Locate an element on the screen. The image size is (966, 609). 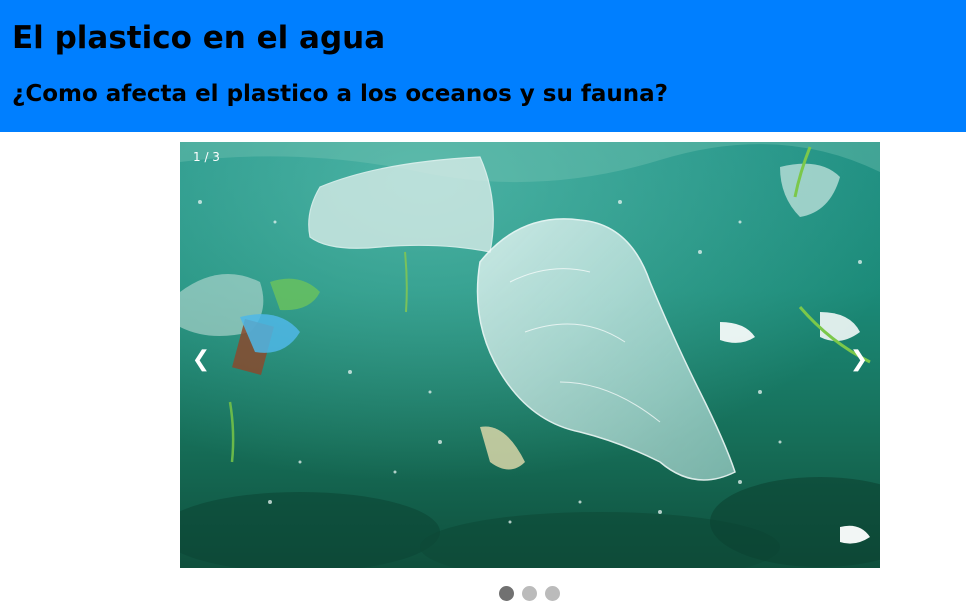
slide-number-text: 1 / 3 is located at coordinates (206, 157).